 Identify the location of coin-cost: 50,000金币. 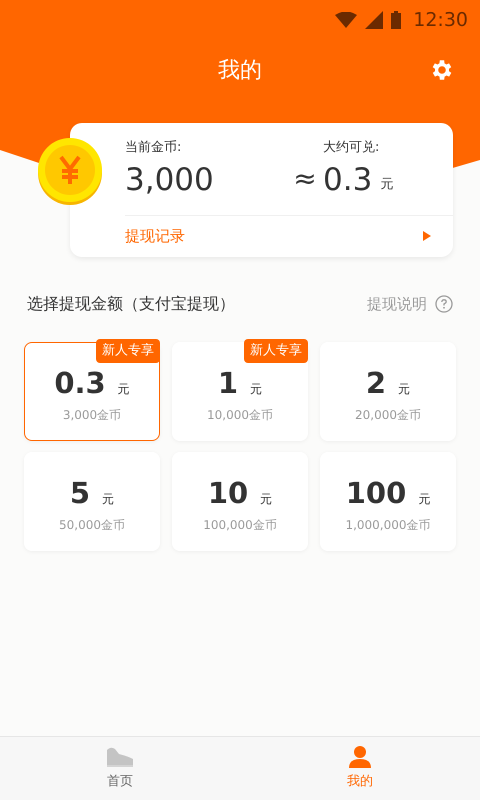
(92, 525).